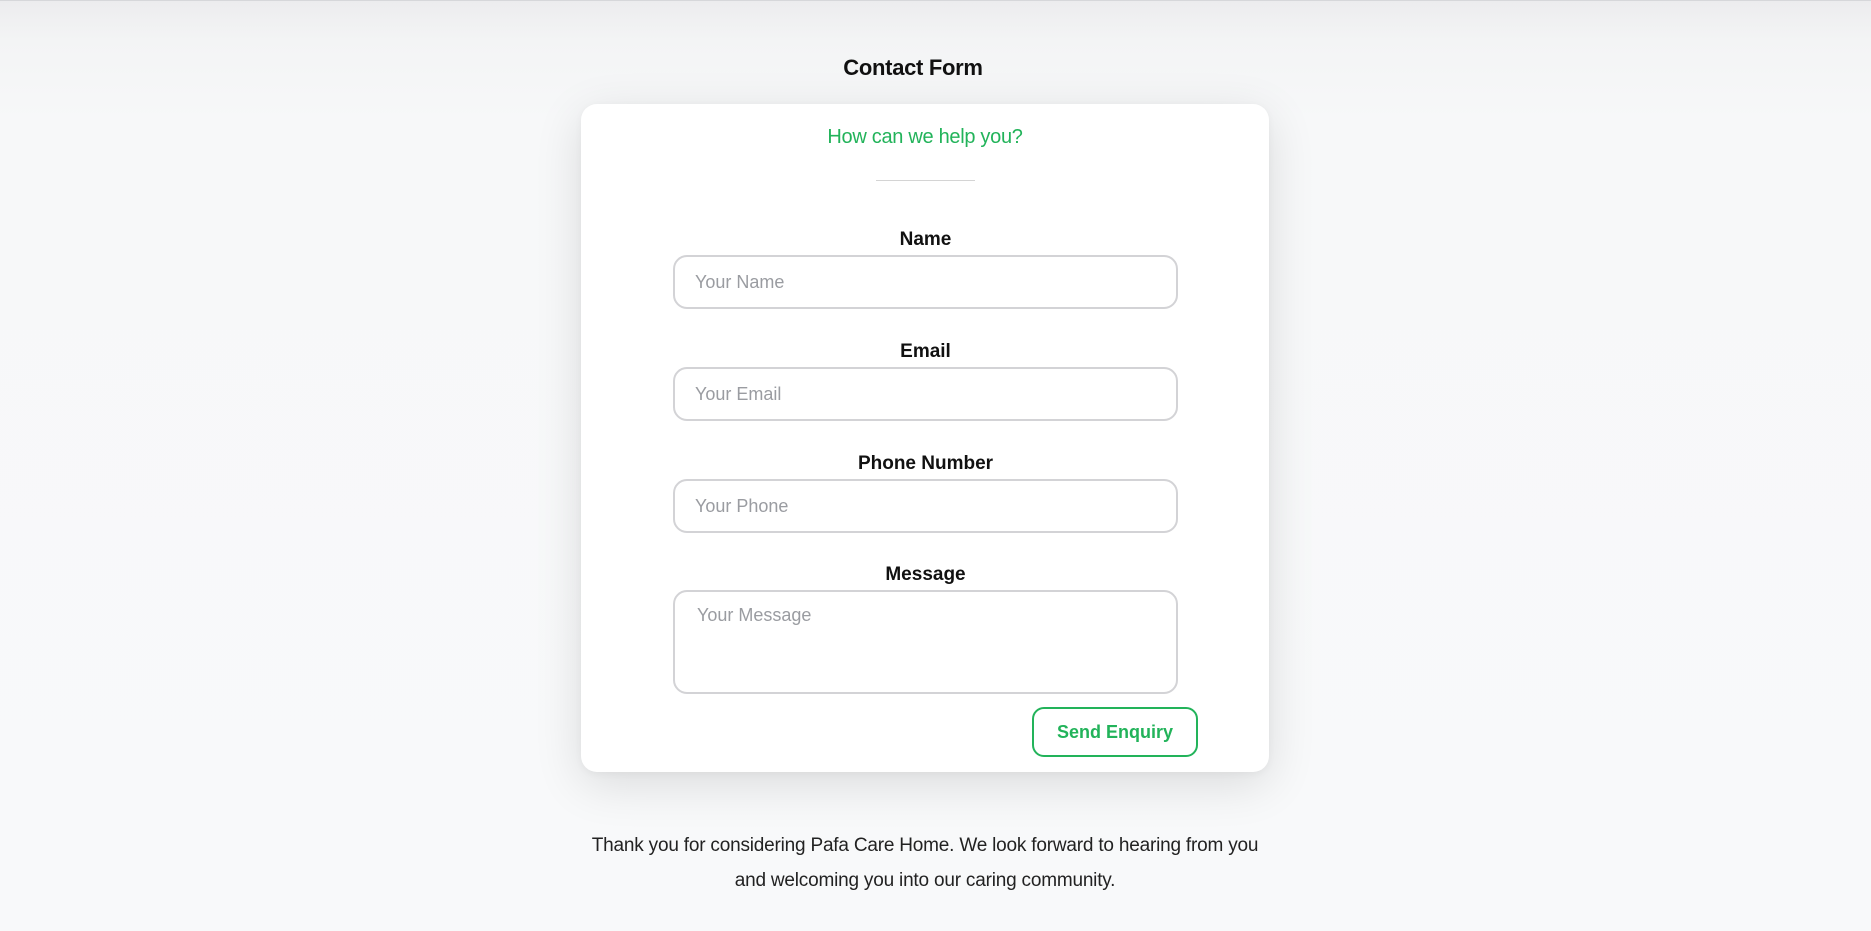 This screenshot has width=1871, height=931. What do you see at coordinates (925, 282) in the screenshot?
I see `name-input` at bounding box center [925, 282].